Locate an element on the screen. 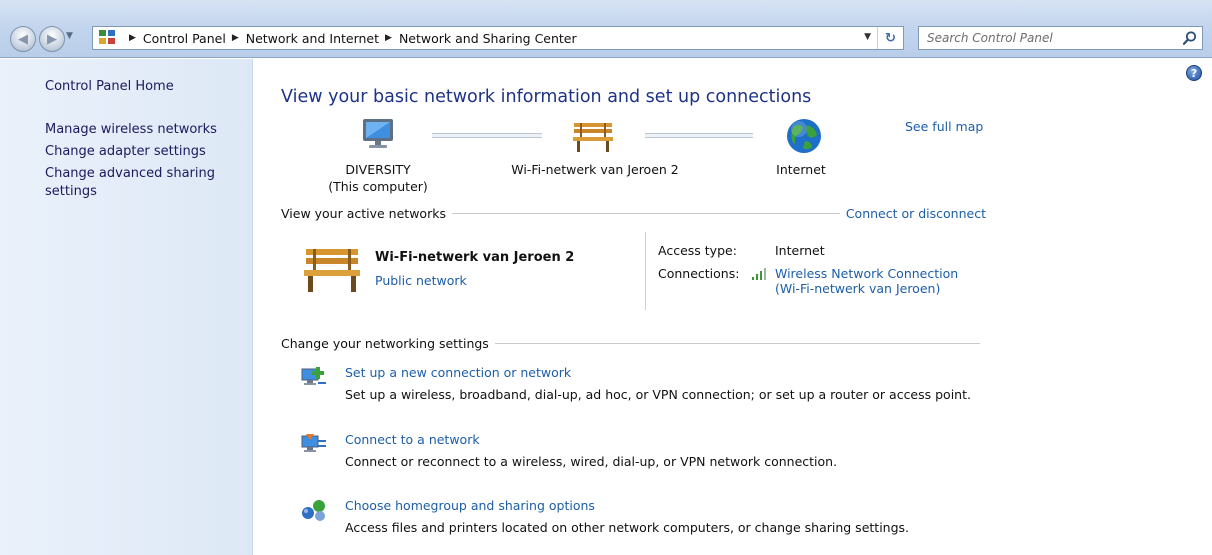 This screenshot has width=1212, height=555. breadcrumb-control-panel: Control Panel is located at coordinates (184, 38).